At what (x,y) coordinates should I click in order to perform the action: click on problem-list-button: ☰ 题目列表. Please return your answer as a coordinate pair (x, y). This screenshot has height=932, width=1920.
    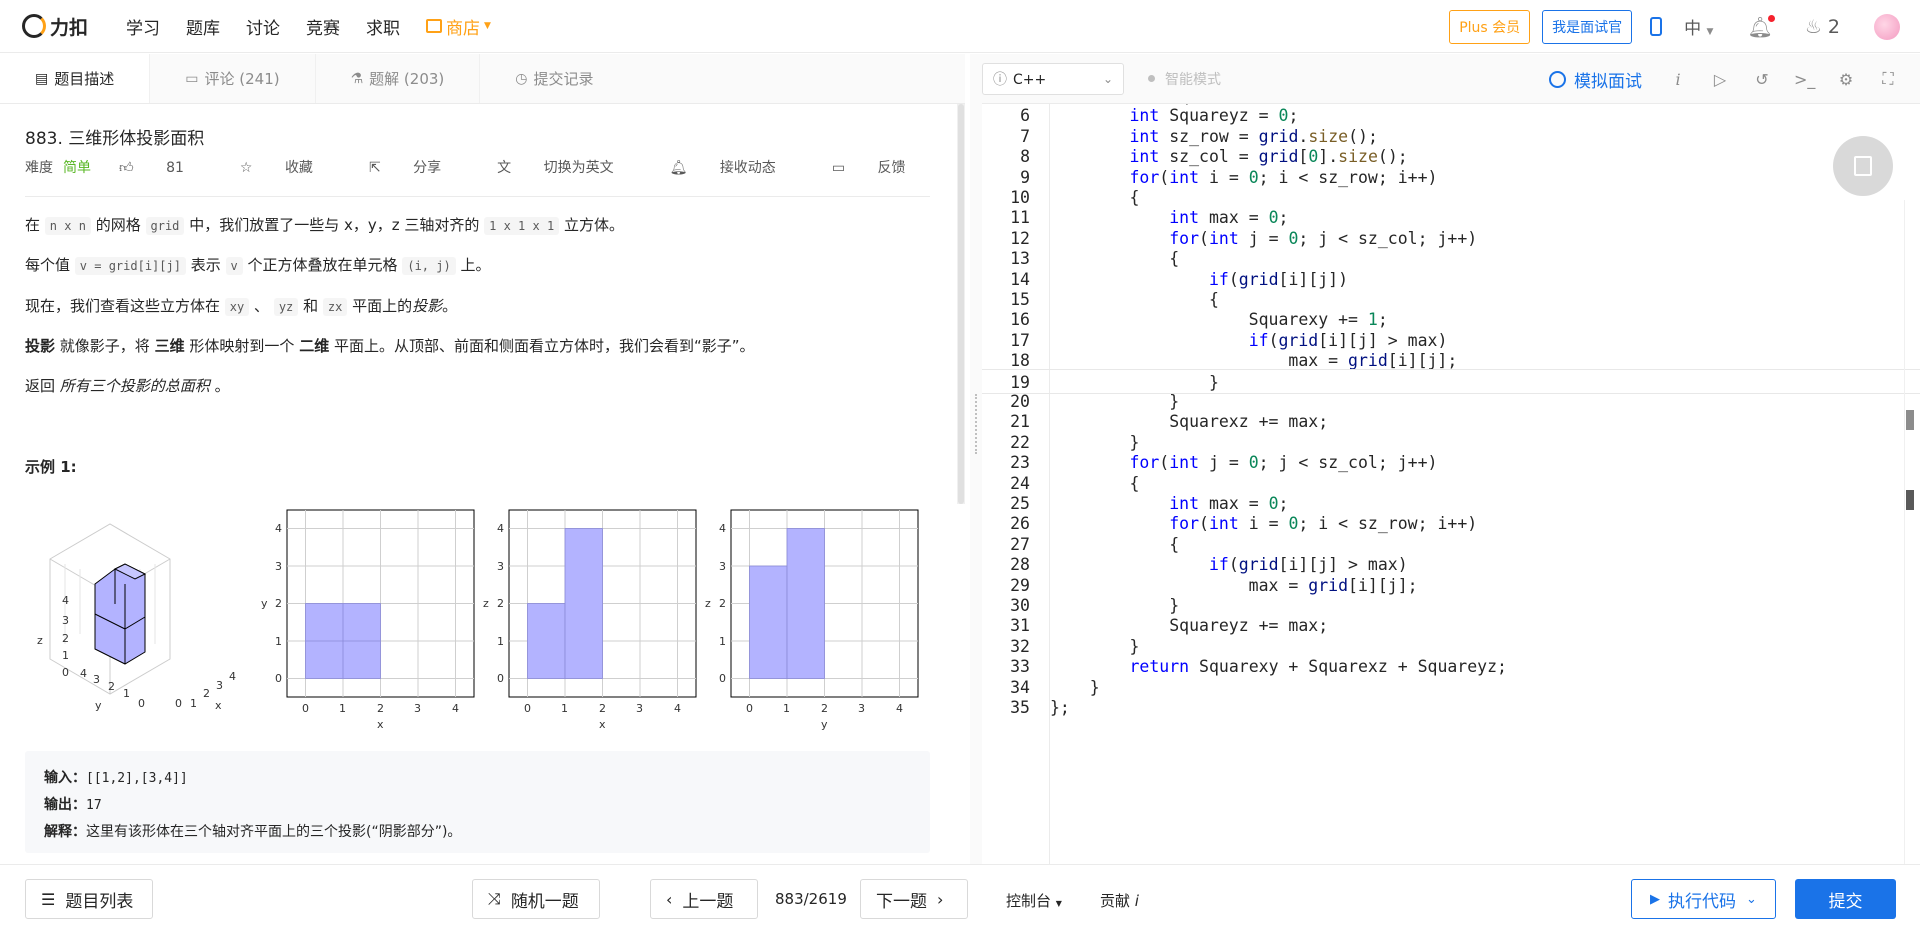
    Looking at the image, I should click on (89, 899).